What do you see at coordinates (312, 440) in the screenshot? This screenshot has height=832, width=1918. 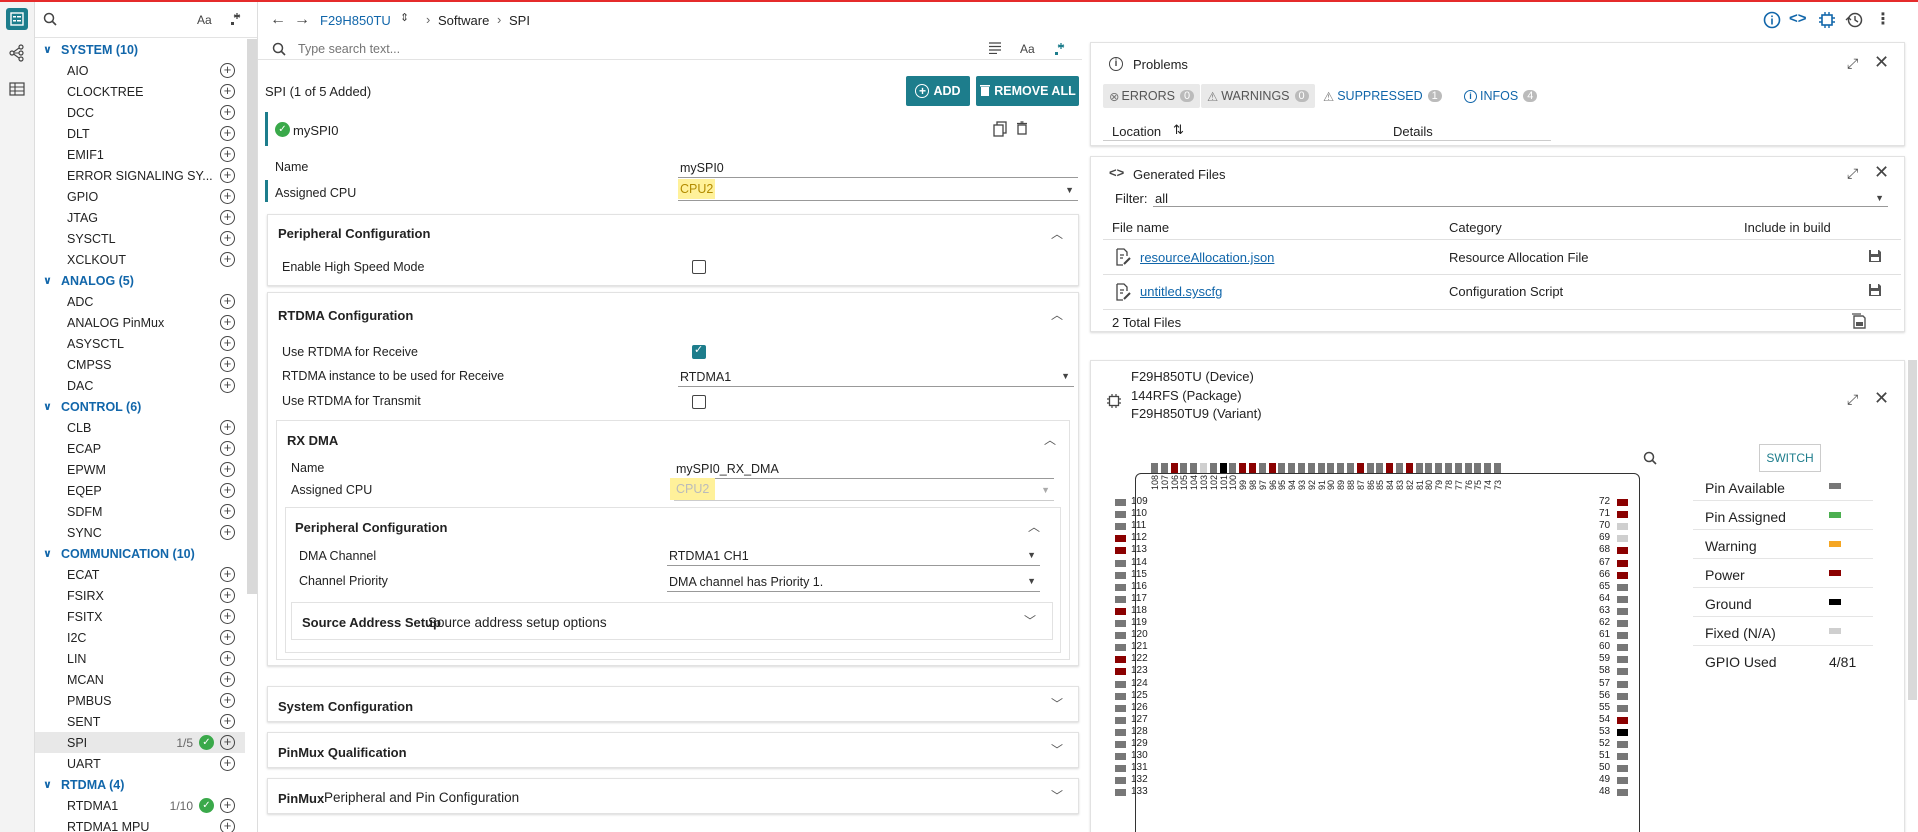 I see `rx-dma-title: RX DMA` at bounding box center [312, 440].